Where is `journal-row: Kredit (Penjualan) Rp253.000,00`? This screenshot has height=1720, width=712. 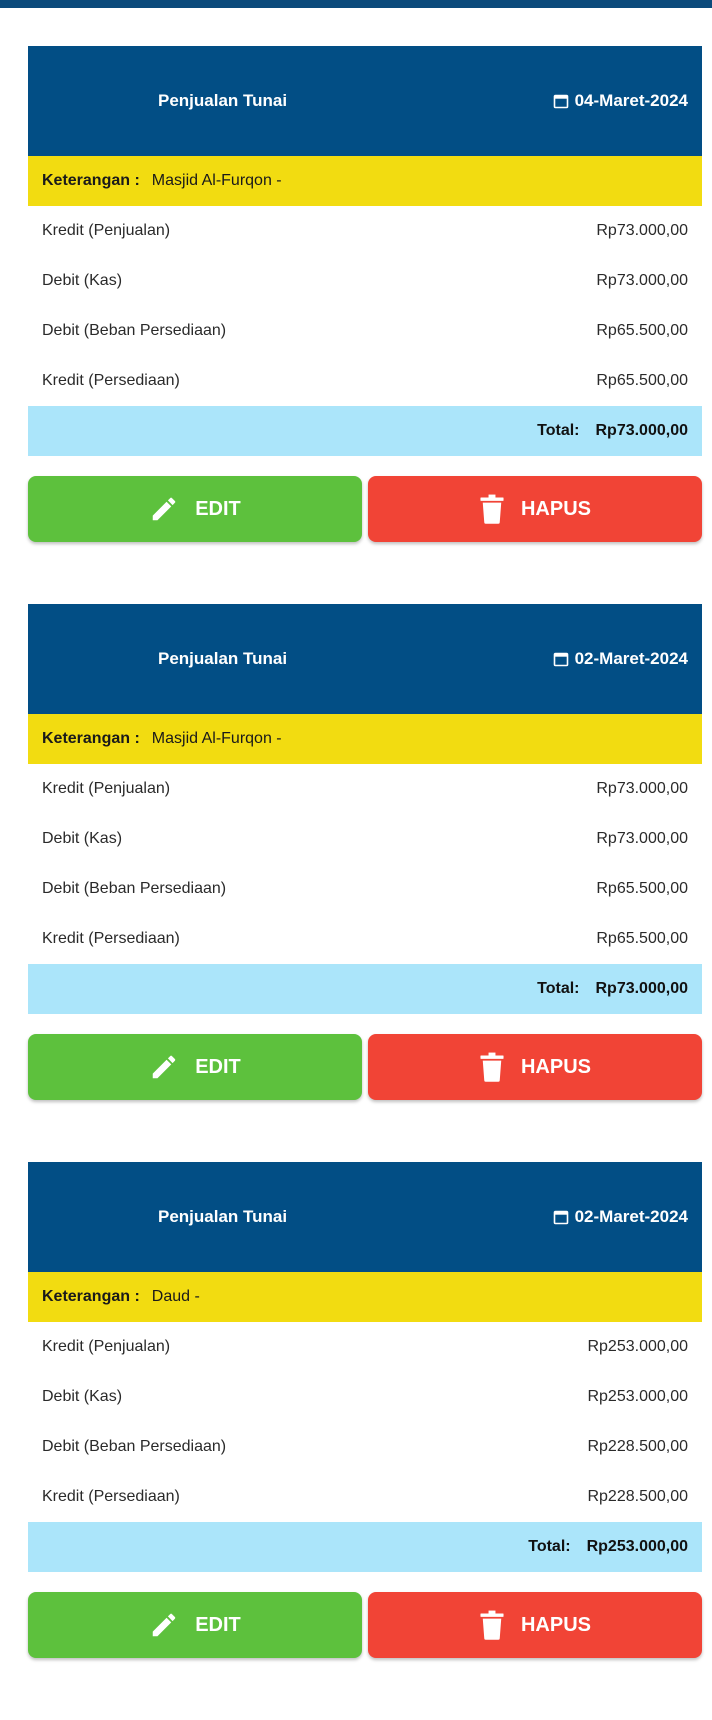
journal-row: Kredit (Penjualan) Rp253.000,00 is located at coordinates (365, 1347).